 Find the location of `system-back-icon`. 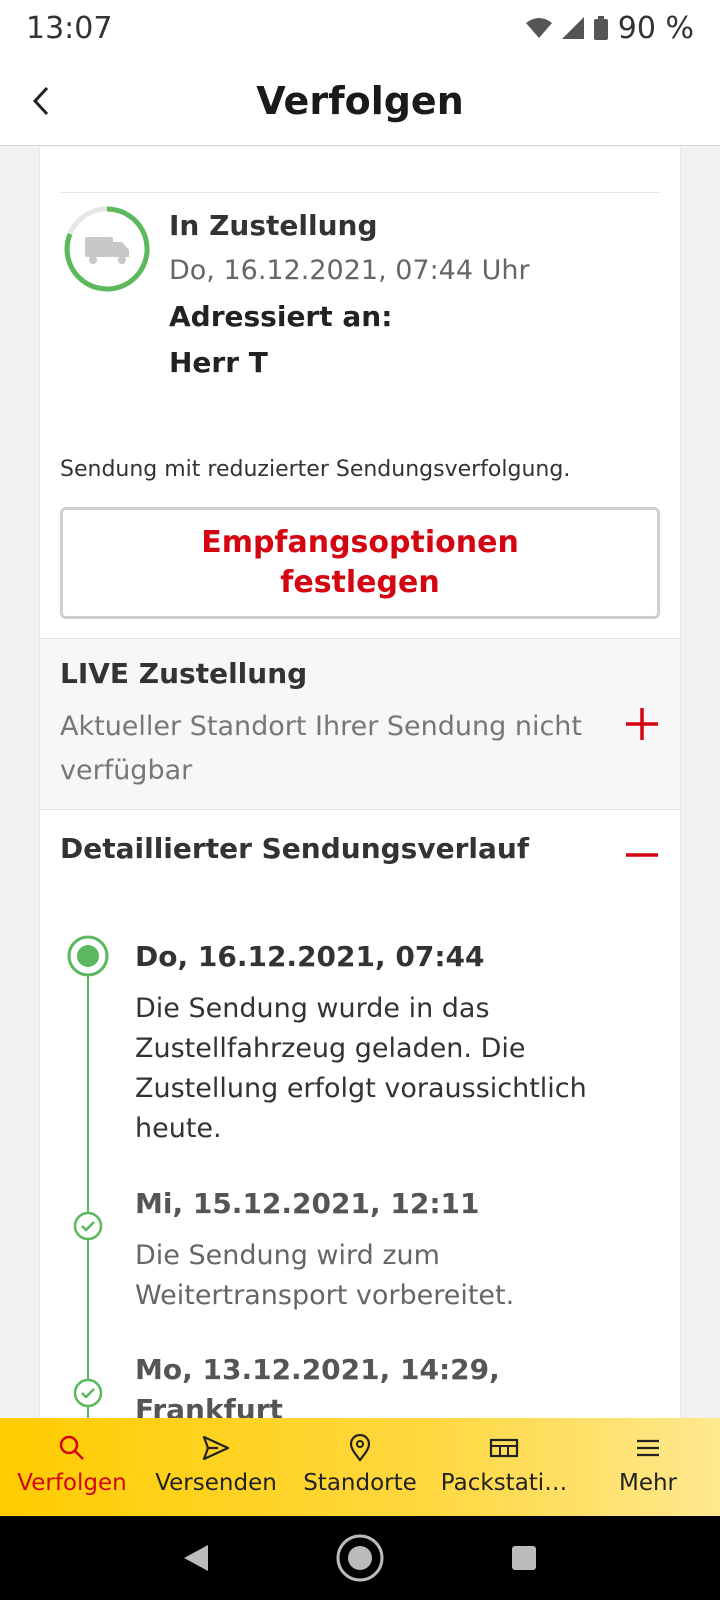

system-back-icon is located at coordinates (196, 1558).